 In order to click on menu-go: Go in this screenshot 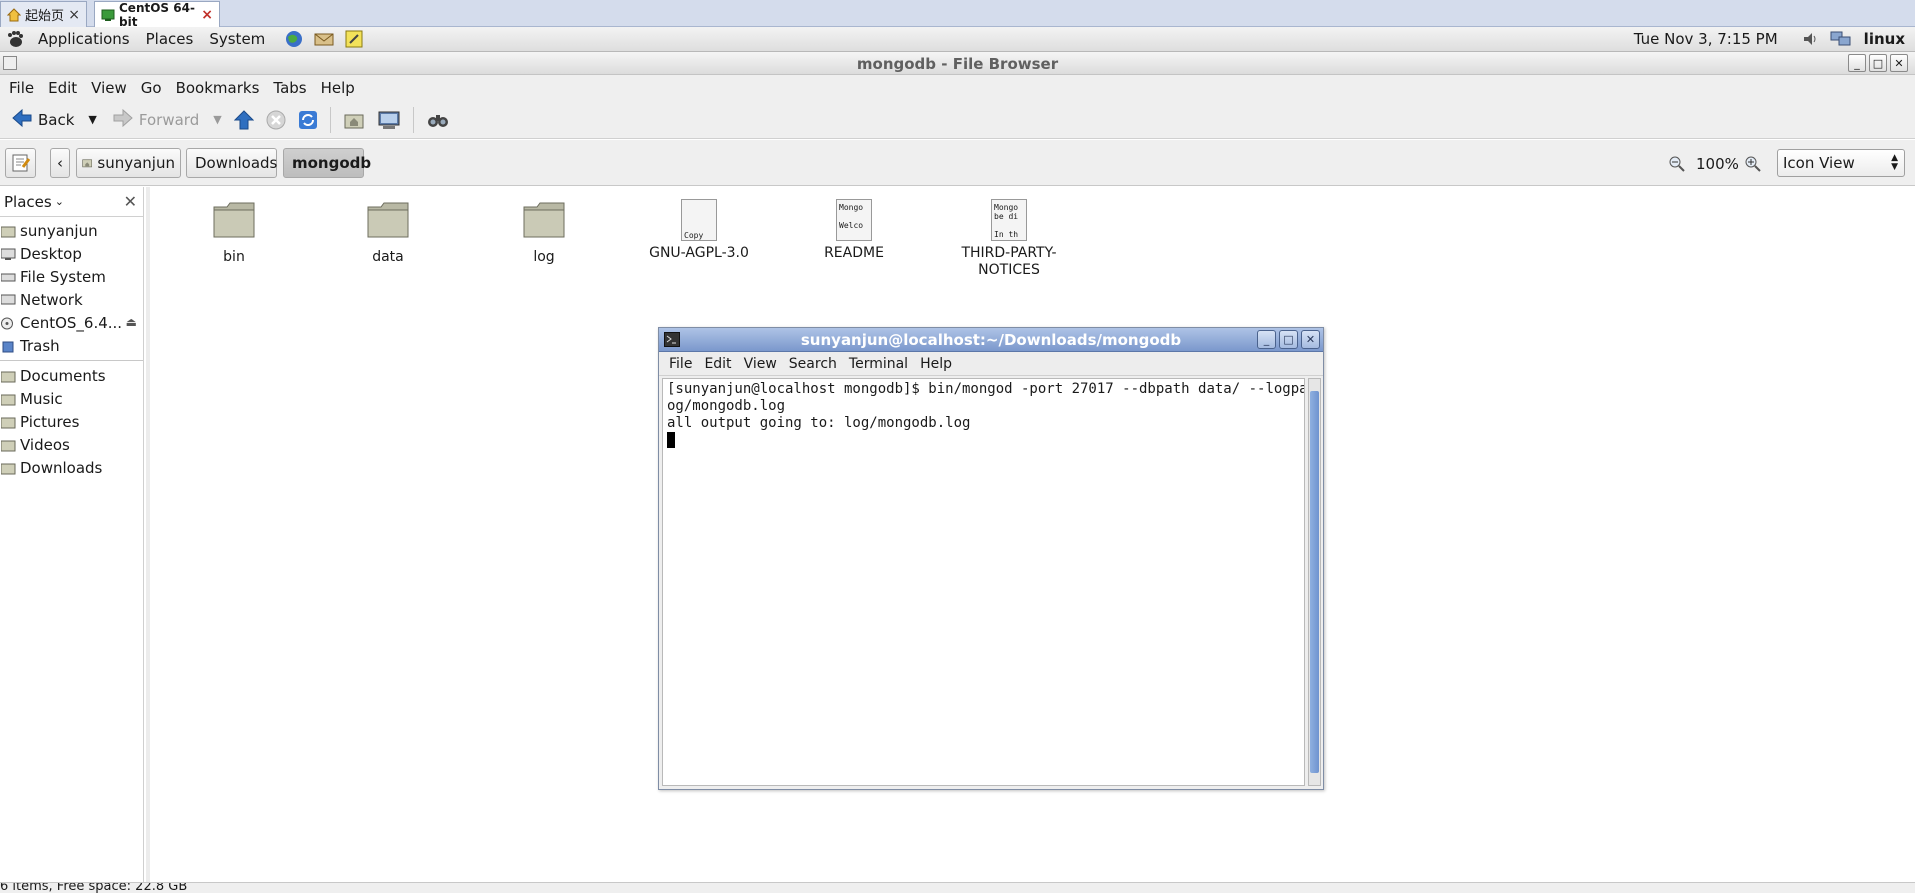, I will do `click(151, 88)`.